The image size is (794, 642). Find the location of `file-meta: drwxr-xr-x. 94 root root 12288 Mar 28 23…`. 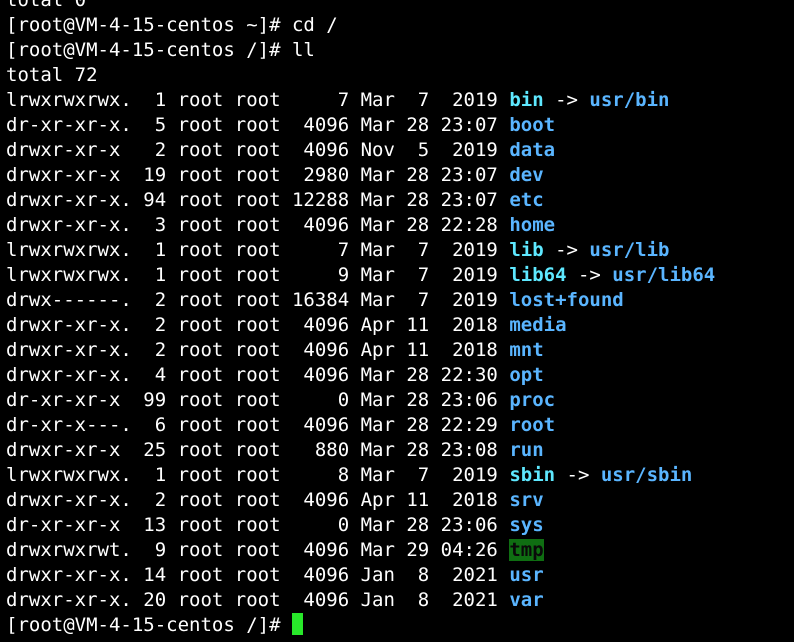

file-meta: drwxr-xr-x. 94 root root 12288 Mar 28 23… is located at coordinates (258, 200).